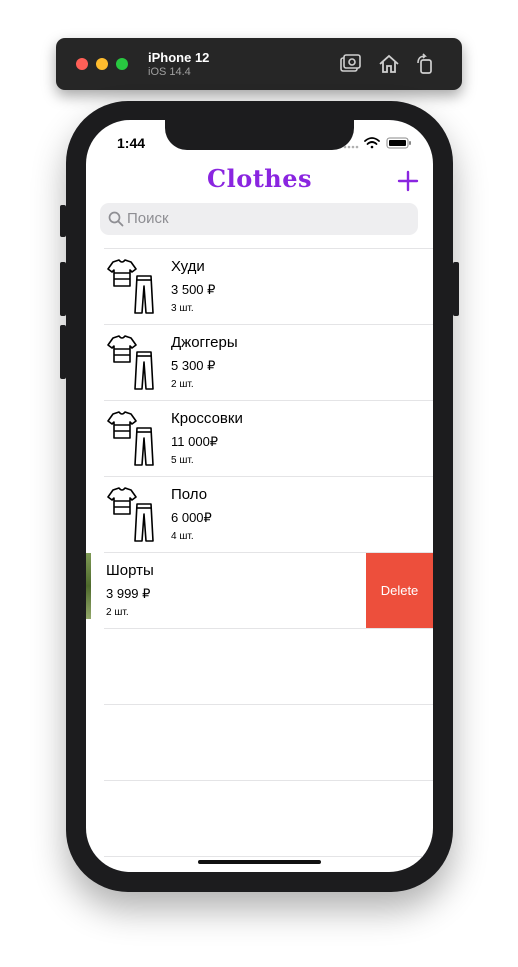  I want to click on zoom-window-button, so click(122, 64).